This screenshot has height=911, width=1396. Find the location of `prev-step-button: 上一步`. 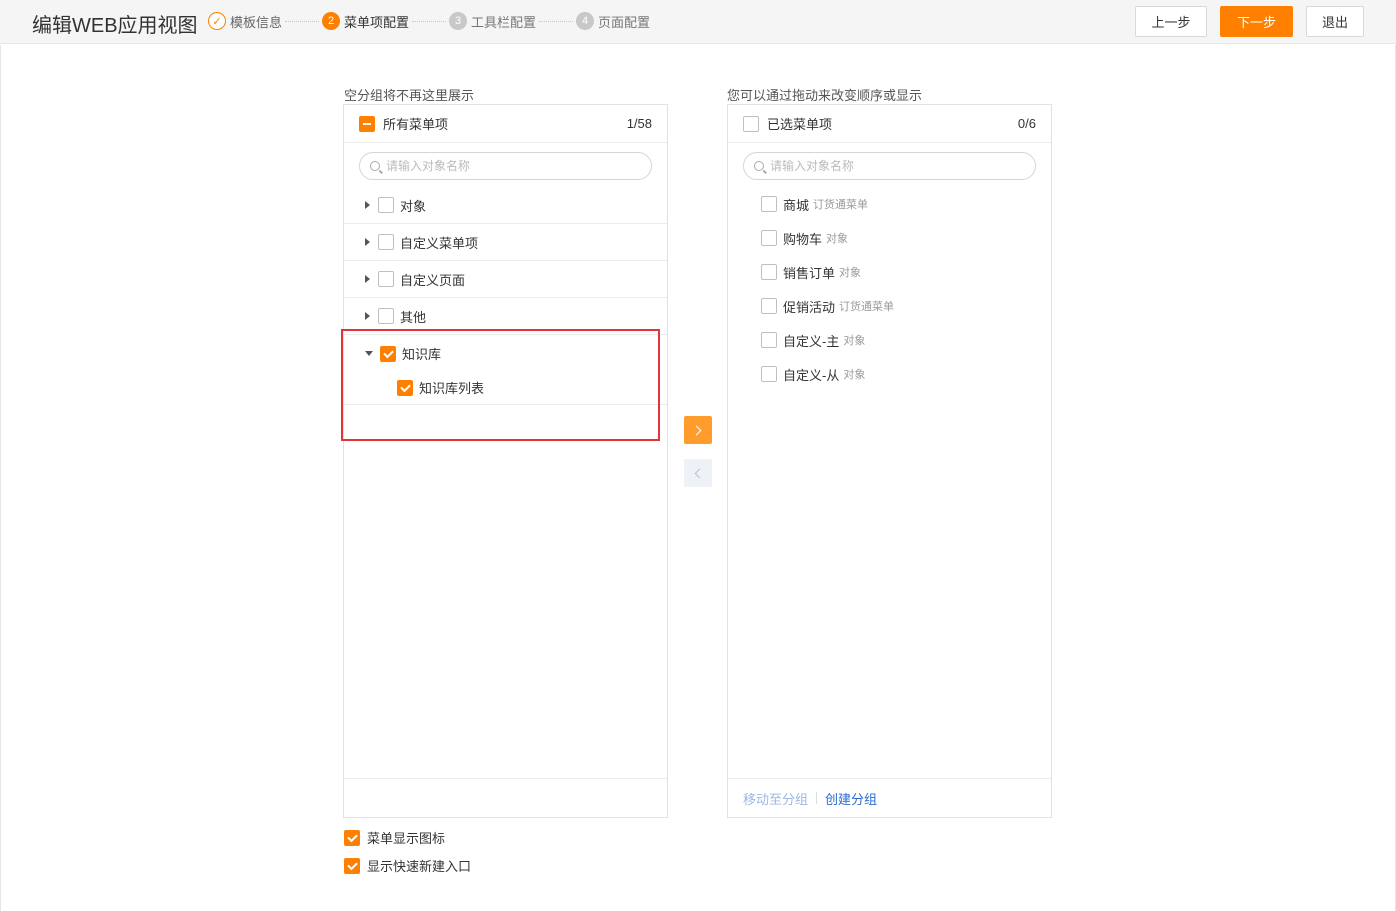

prev-step-button: 上一步 is located at coordinates (1171, 21).